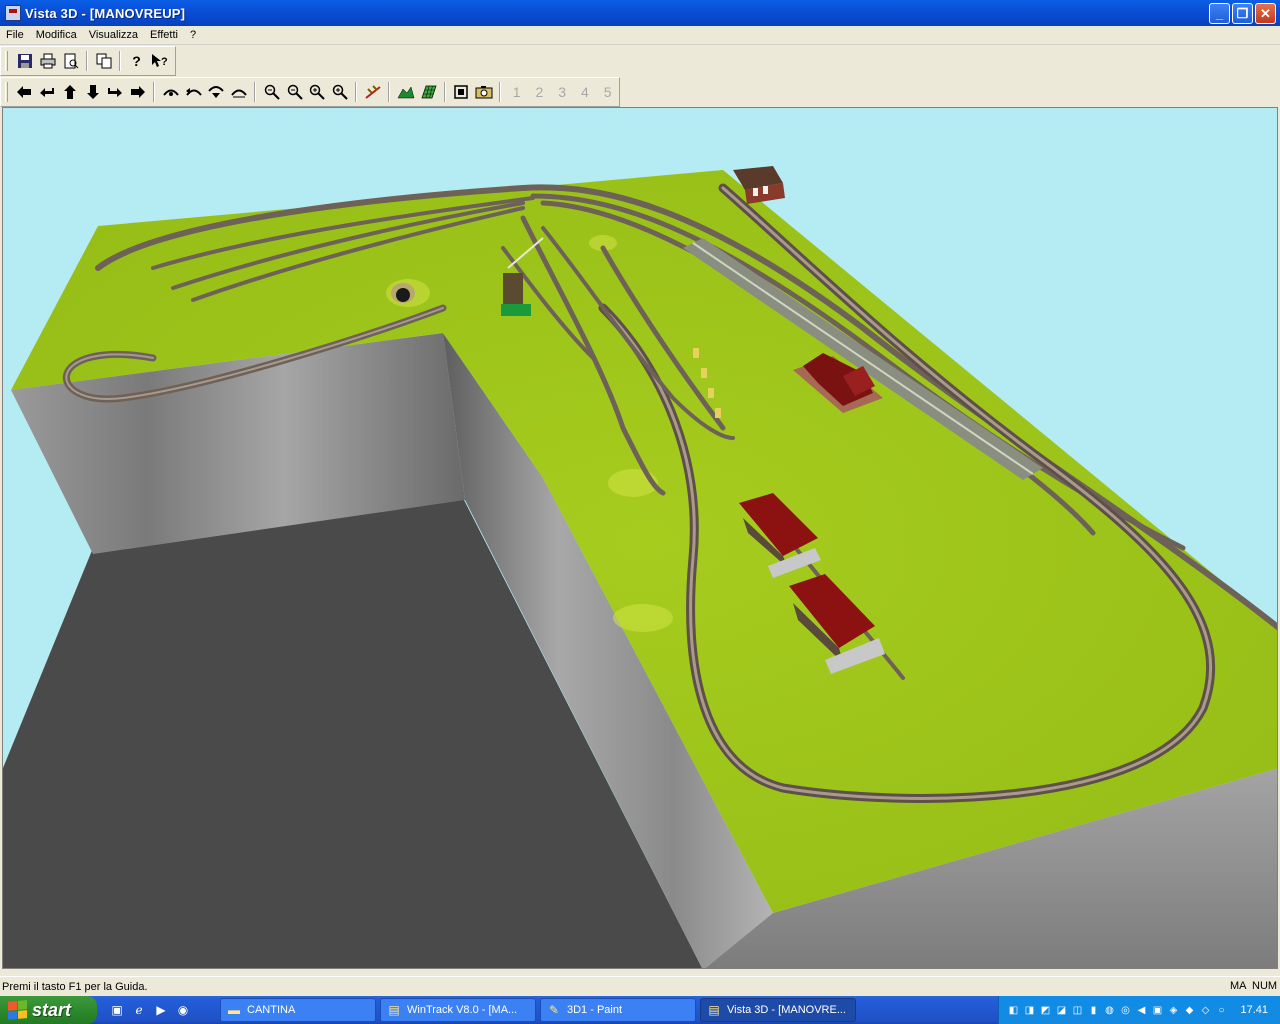 This screenshot has height=1024, width=1280. What do you see at coordinates (1189, 1010) in the screenshot?
I see `tray-icon: ◆` at bounding box center [1189, 1010].